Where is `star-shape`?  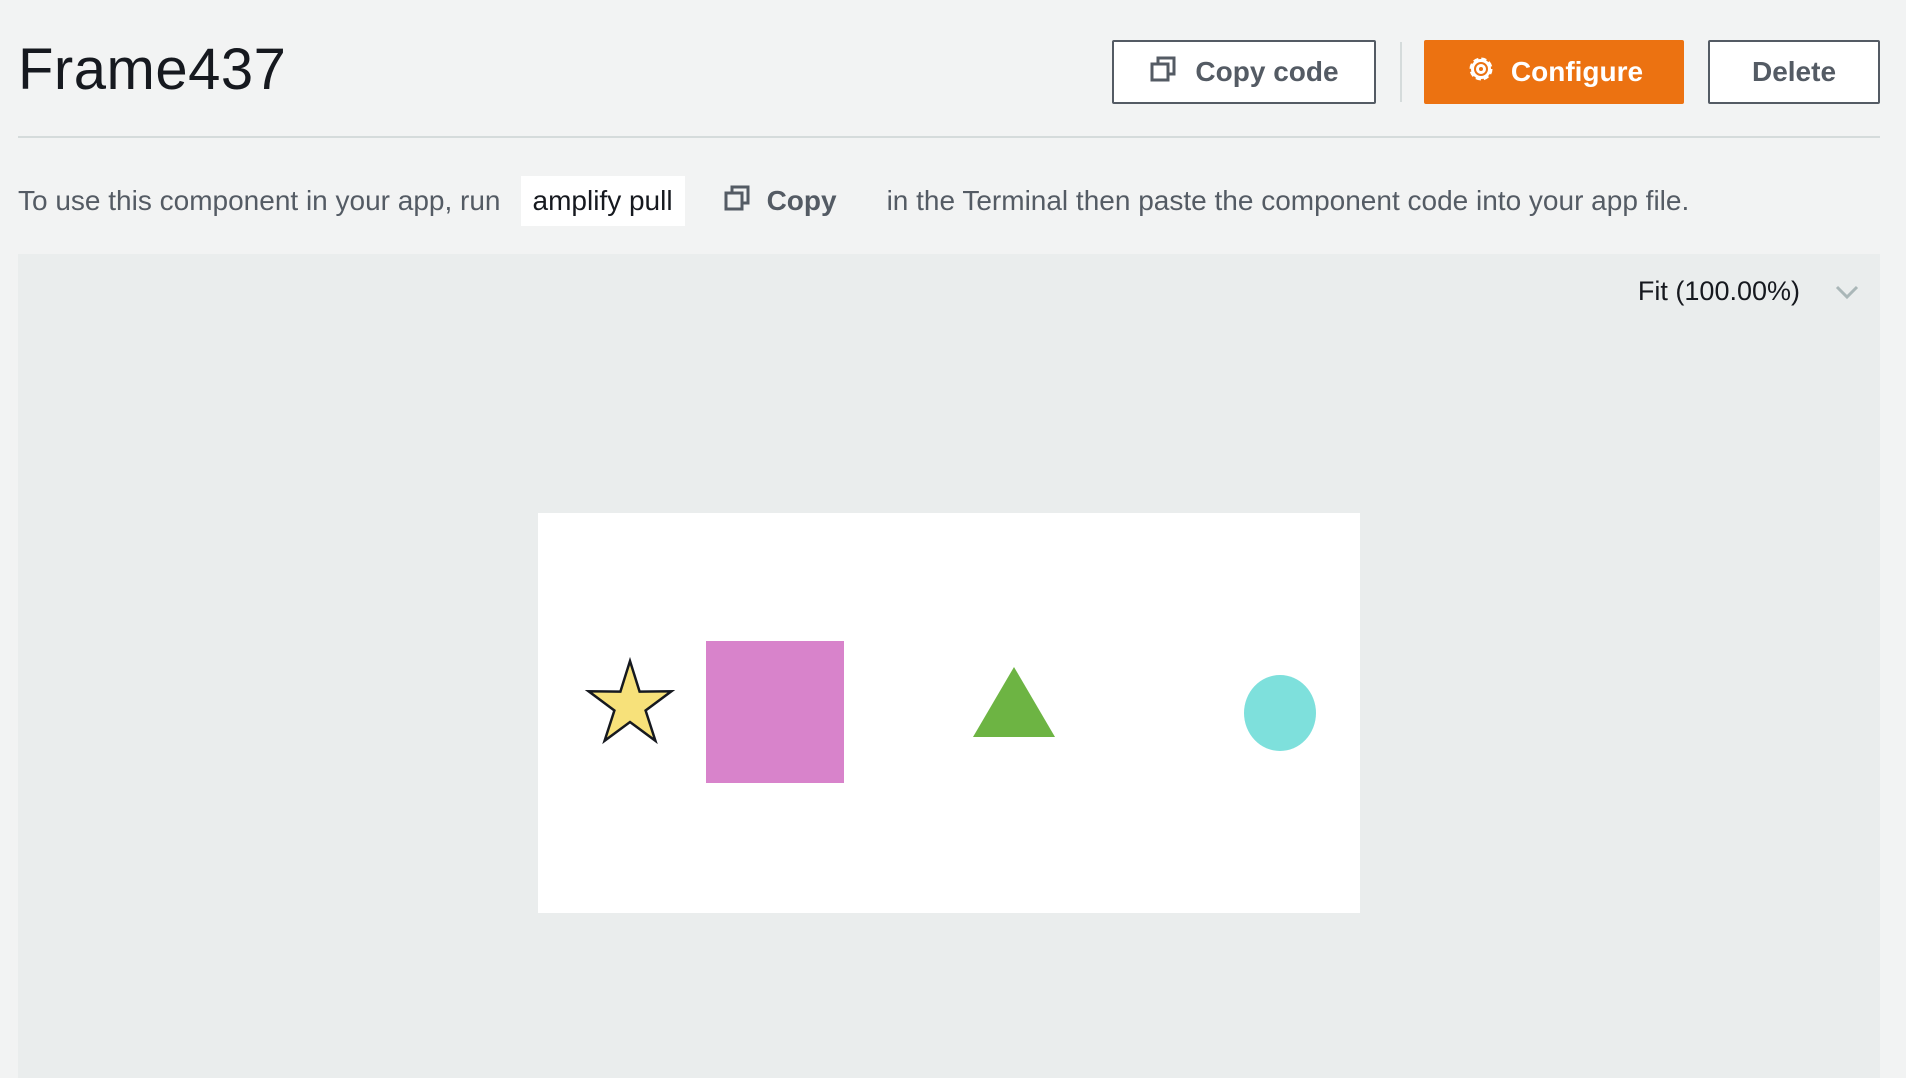 star-shape is located at coordinates (630, 700).